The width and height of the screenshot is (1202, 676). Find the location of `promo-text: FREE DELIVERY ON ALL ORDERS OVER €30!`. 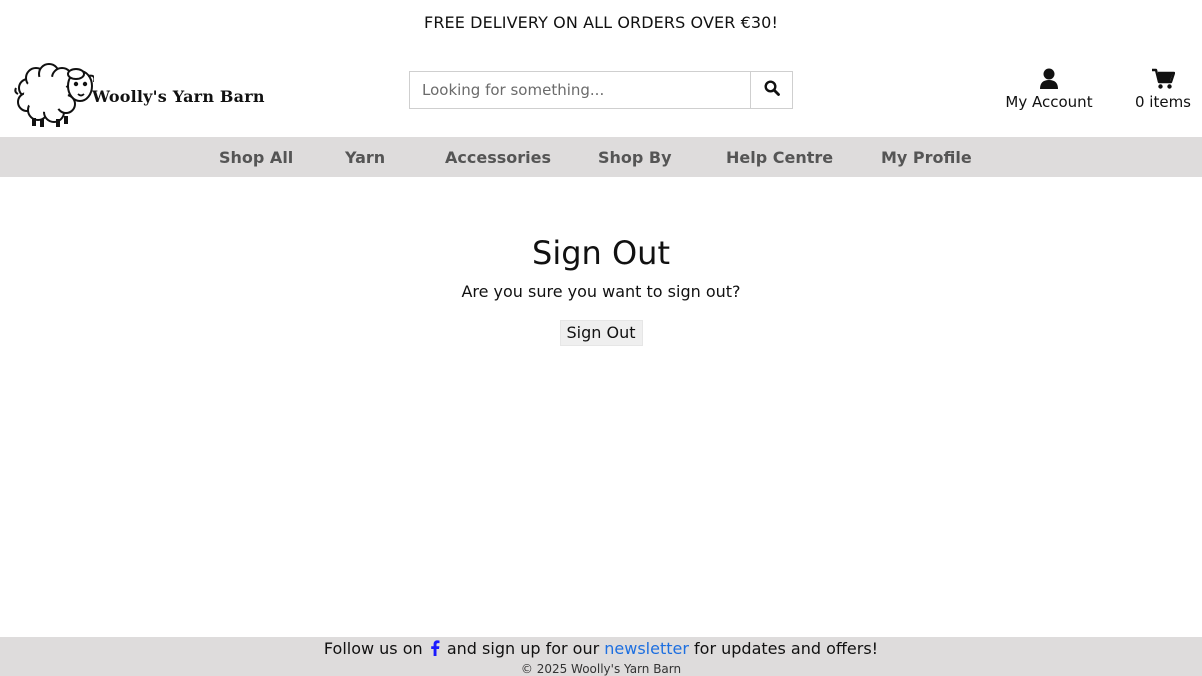

promo-text: FREE DELIVERY ON ALL ORDERS OVER €30! is located at coordinates (601, 22).